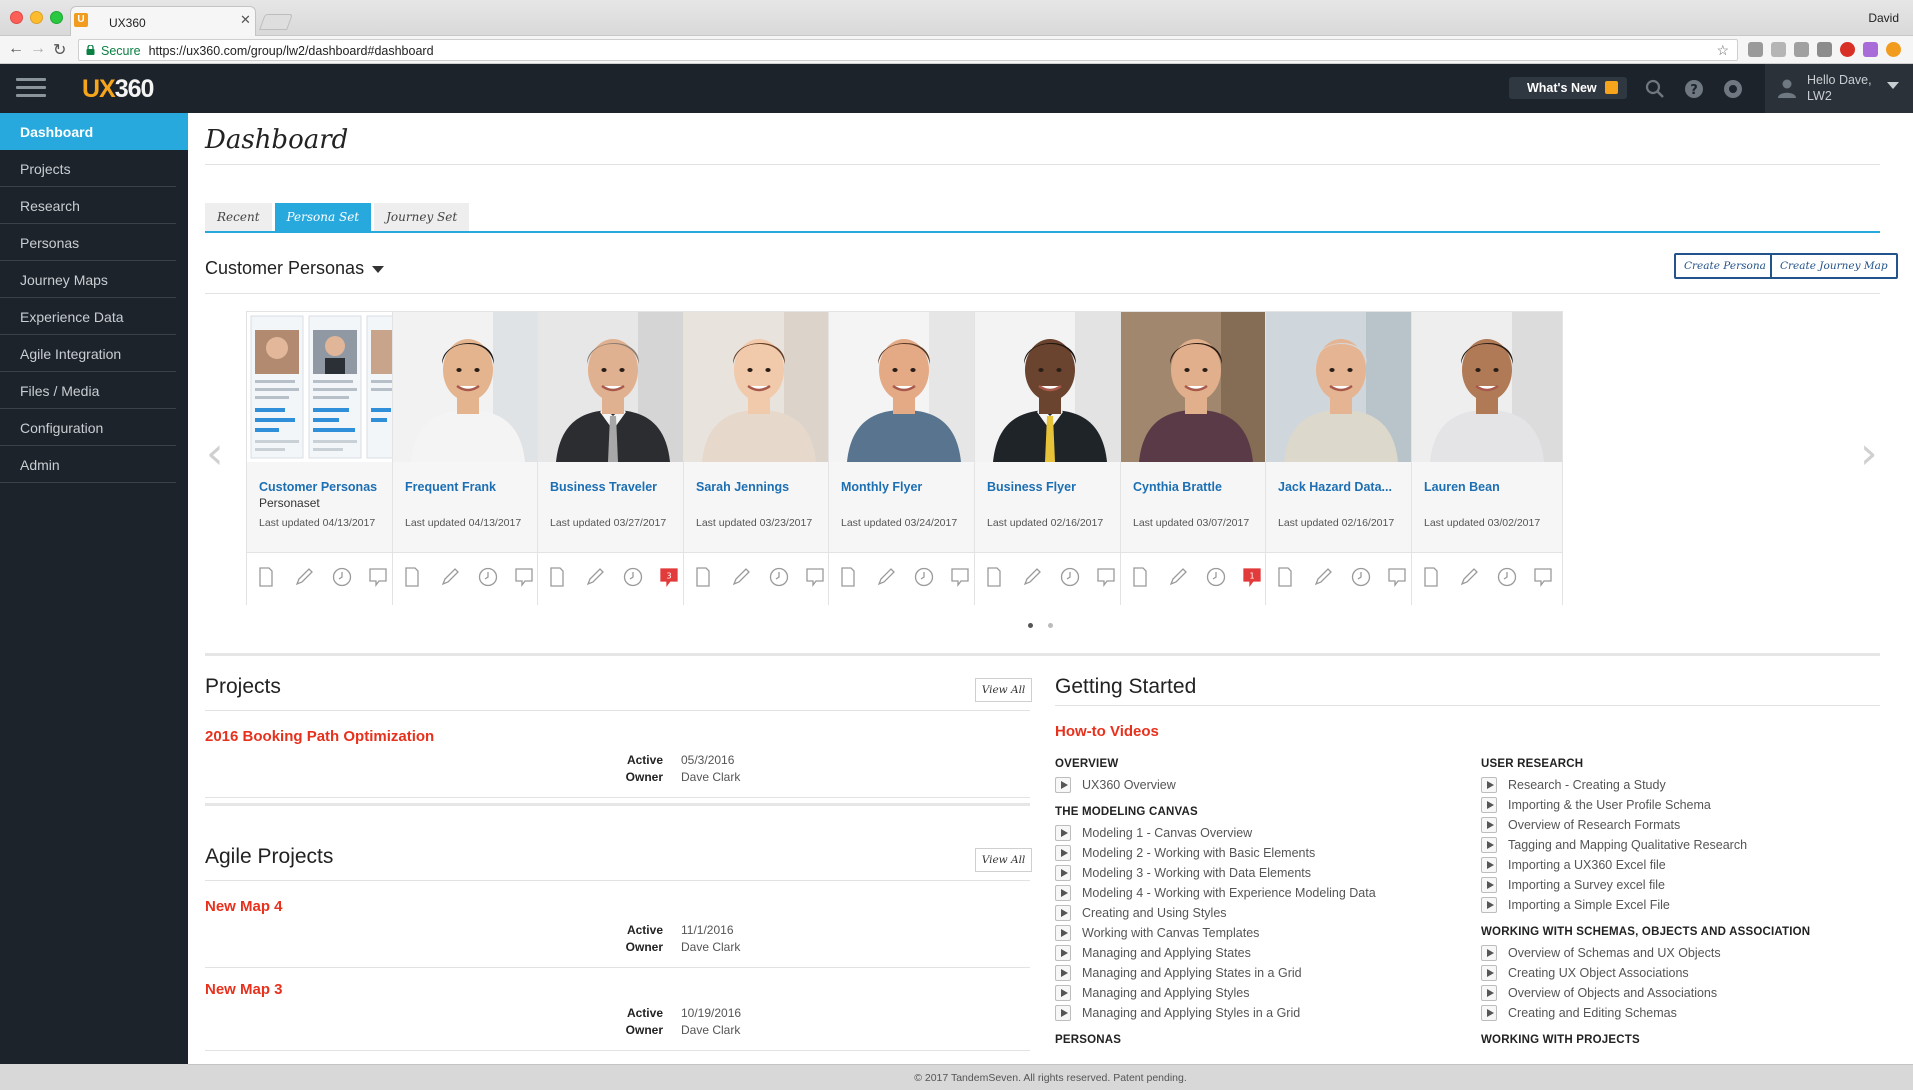  I want to click on carousel-dot-active, so click(1030, 625).